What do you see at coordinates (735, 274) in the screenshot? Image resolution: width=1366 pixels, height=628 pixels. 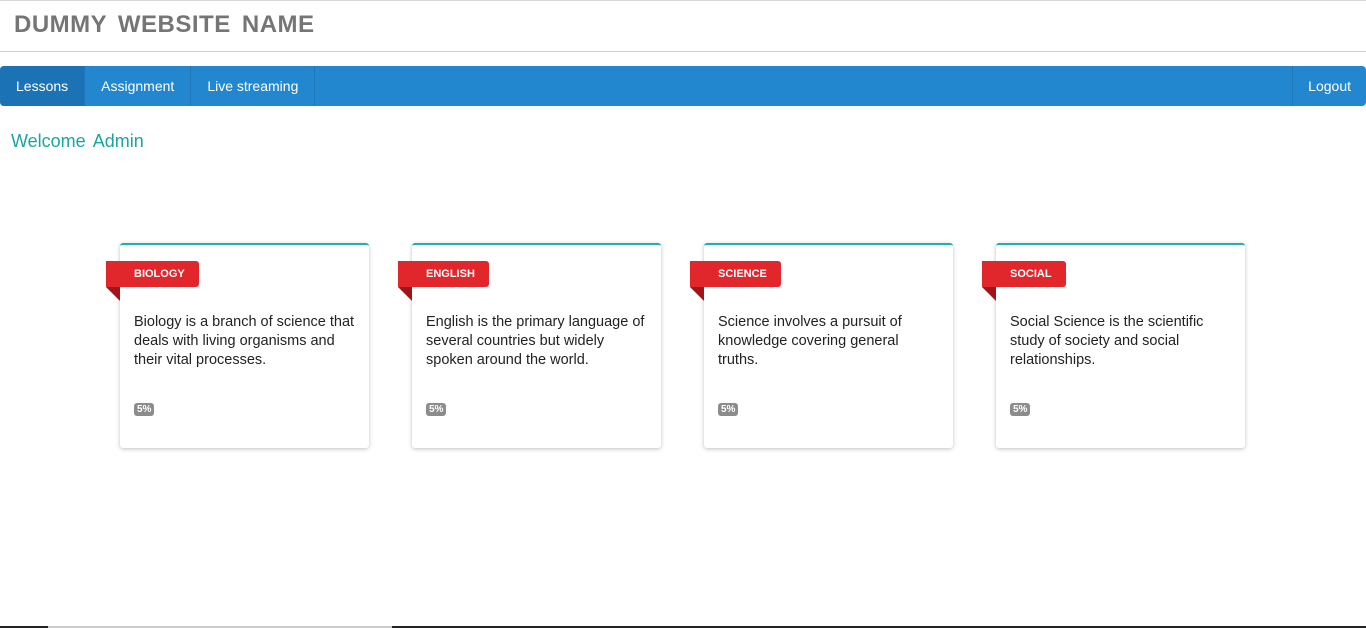 I see `course-tag: SCIENCE` at bounding box center [735, 274].